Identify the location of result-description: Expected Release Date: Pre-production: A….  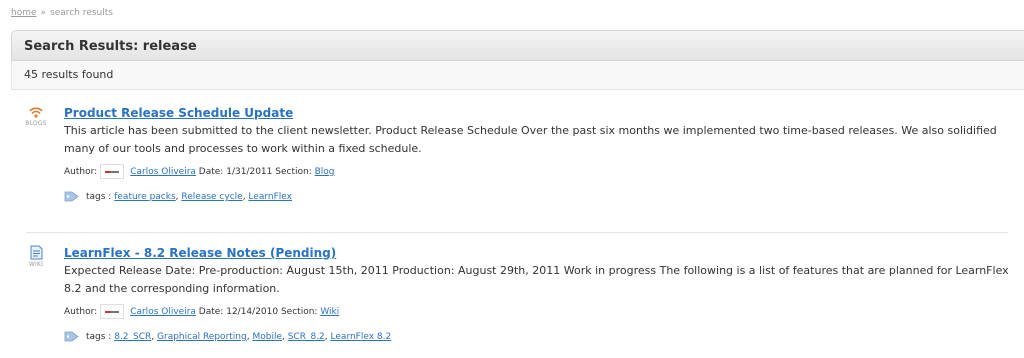
(536, 279).